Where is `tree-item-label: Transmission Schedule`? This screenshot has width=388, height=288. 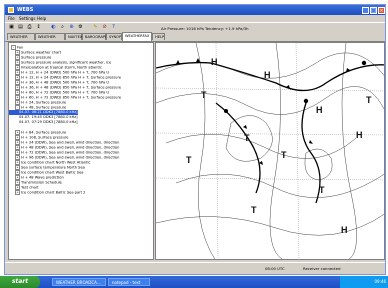
tree-item-label: Transmission Schedule is located at coordinates (41, 182).